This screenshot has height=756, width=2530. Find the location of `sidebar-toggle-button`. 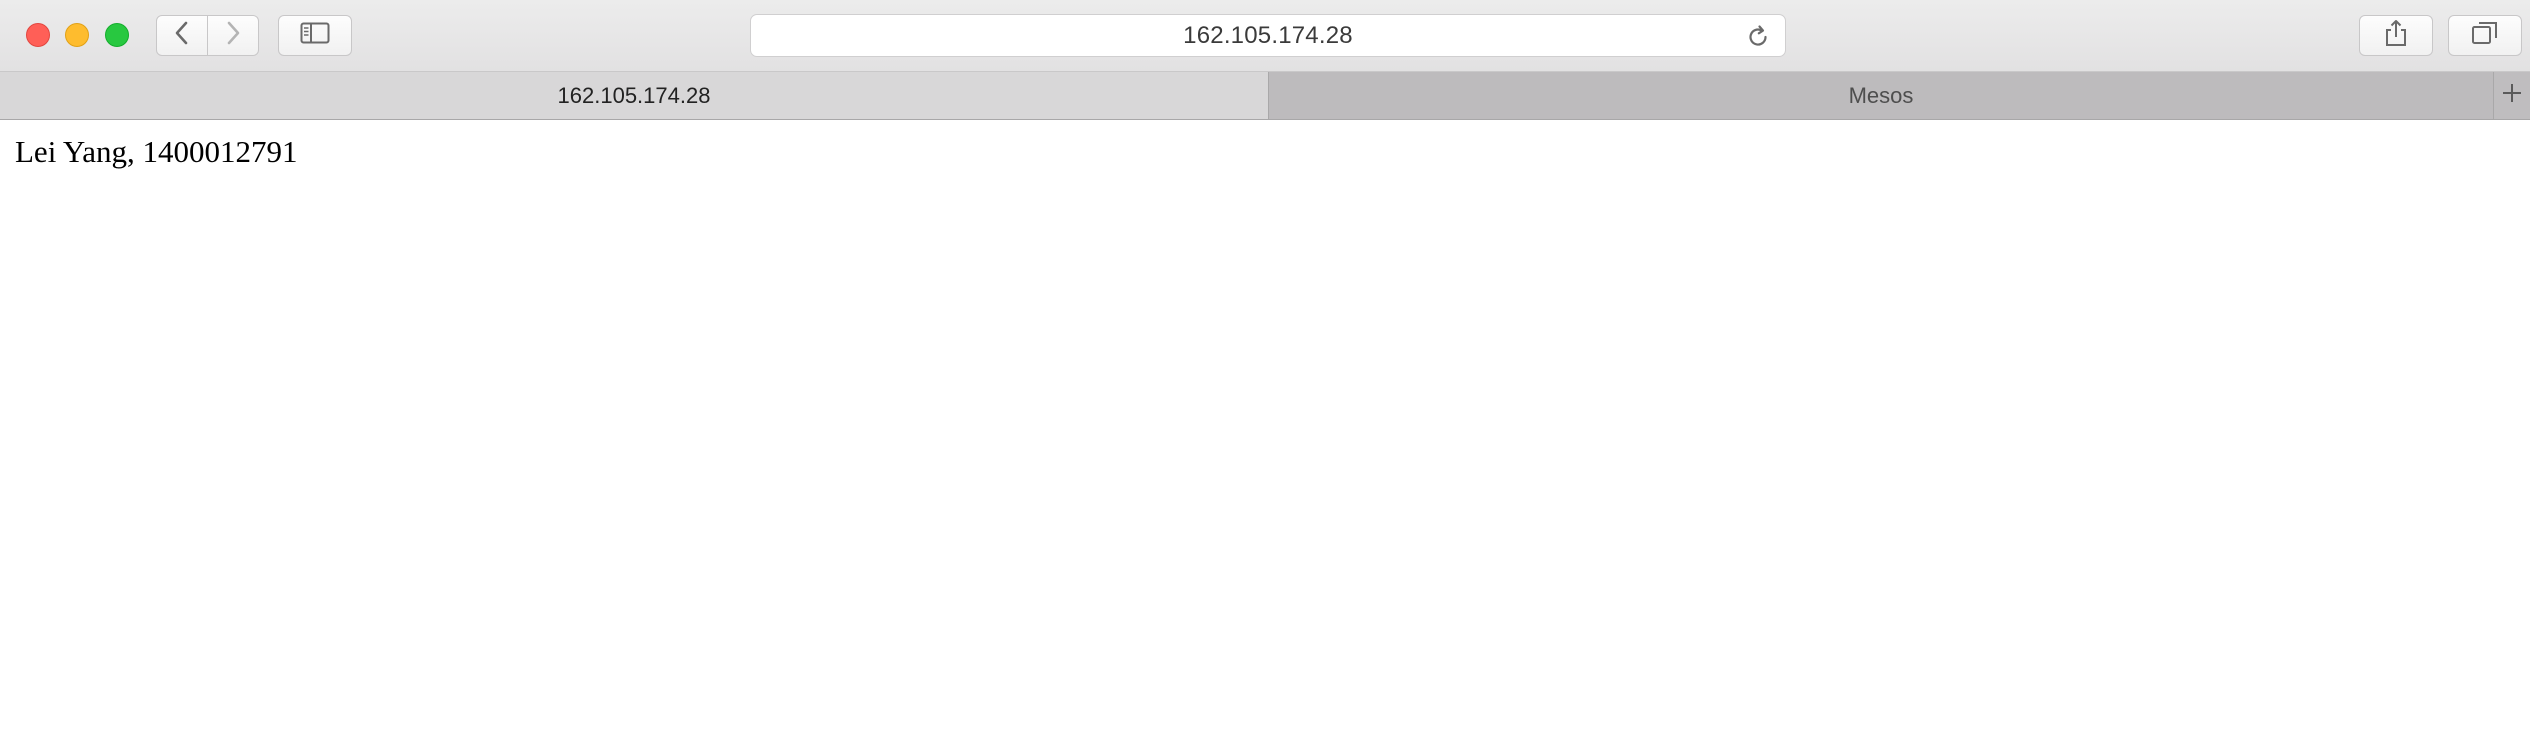

sidebar-toggle-button is located at coordinates (315, 35).